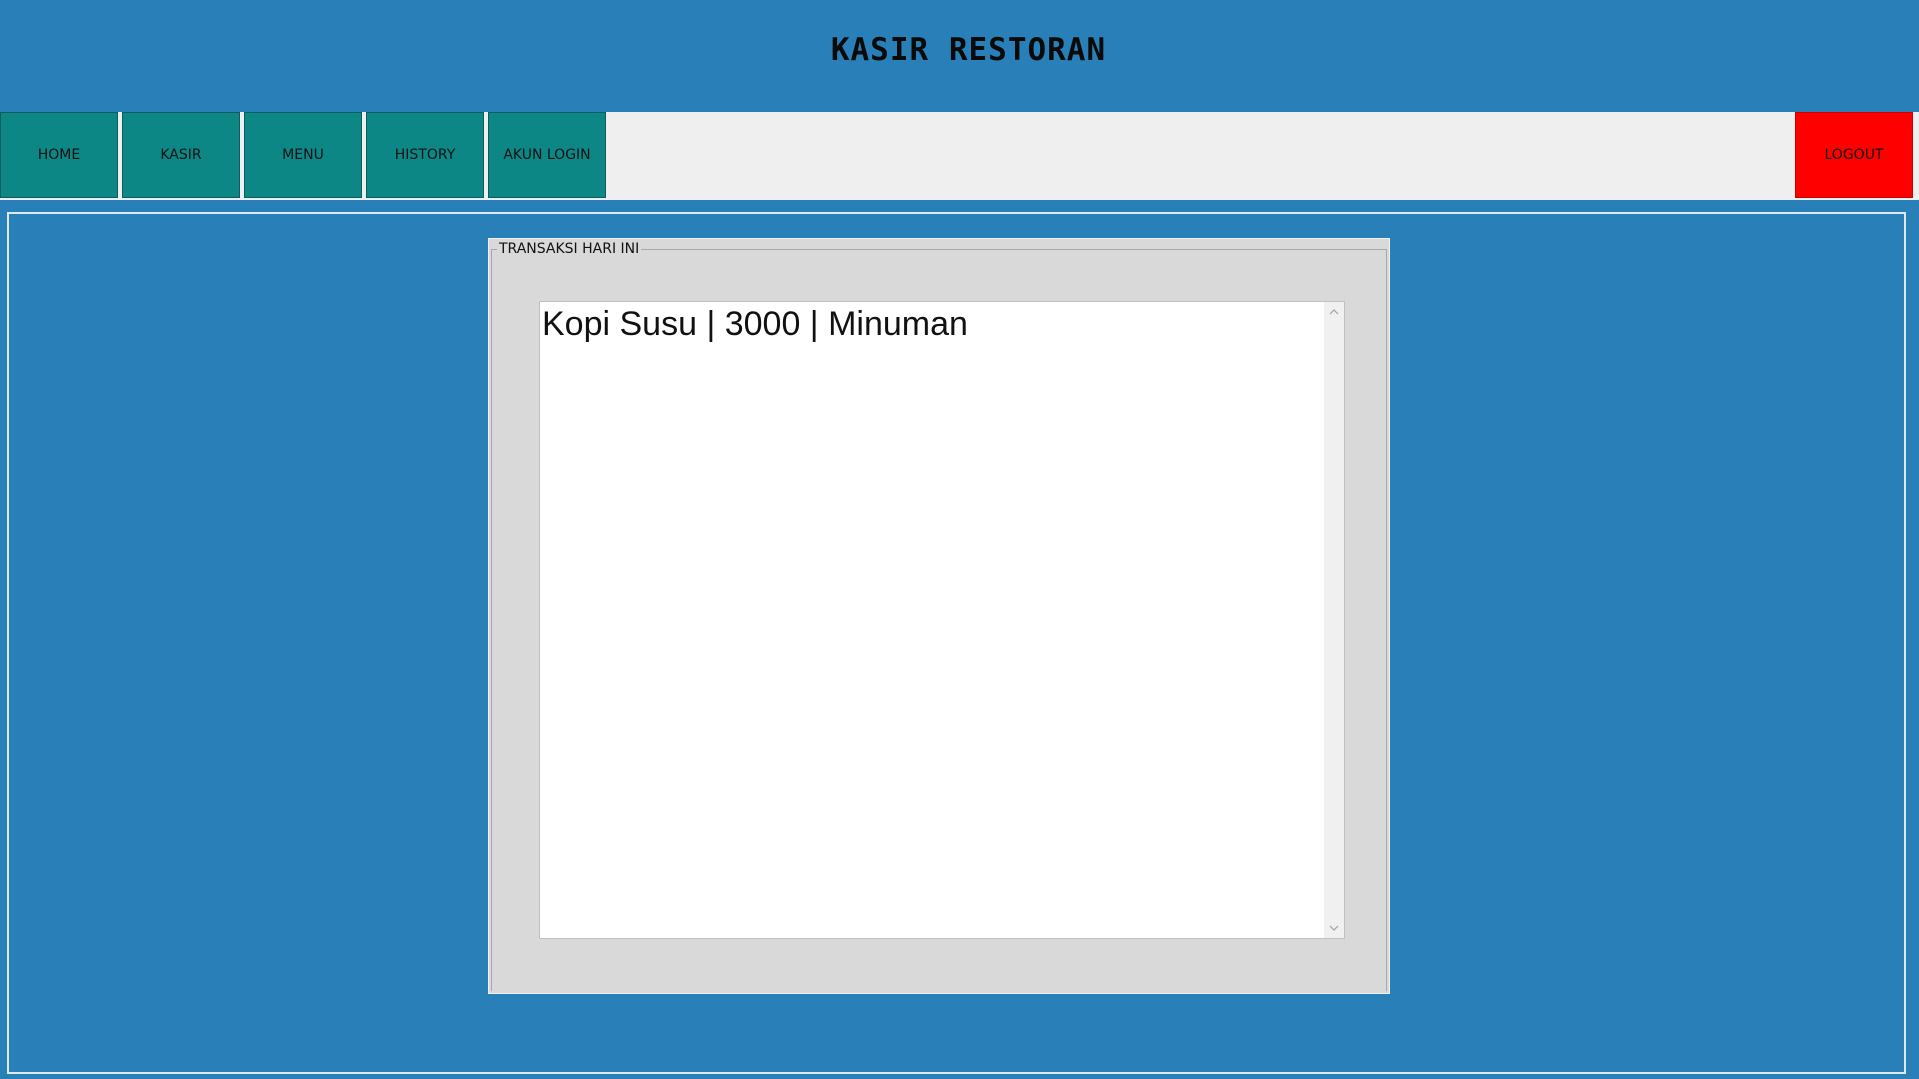  Describe the element at coordinates (59, 155) in the screenshot. I see `home-button: HOME` at that location.